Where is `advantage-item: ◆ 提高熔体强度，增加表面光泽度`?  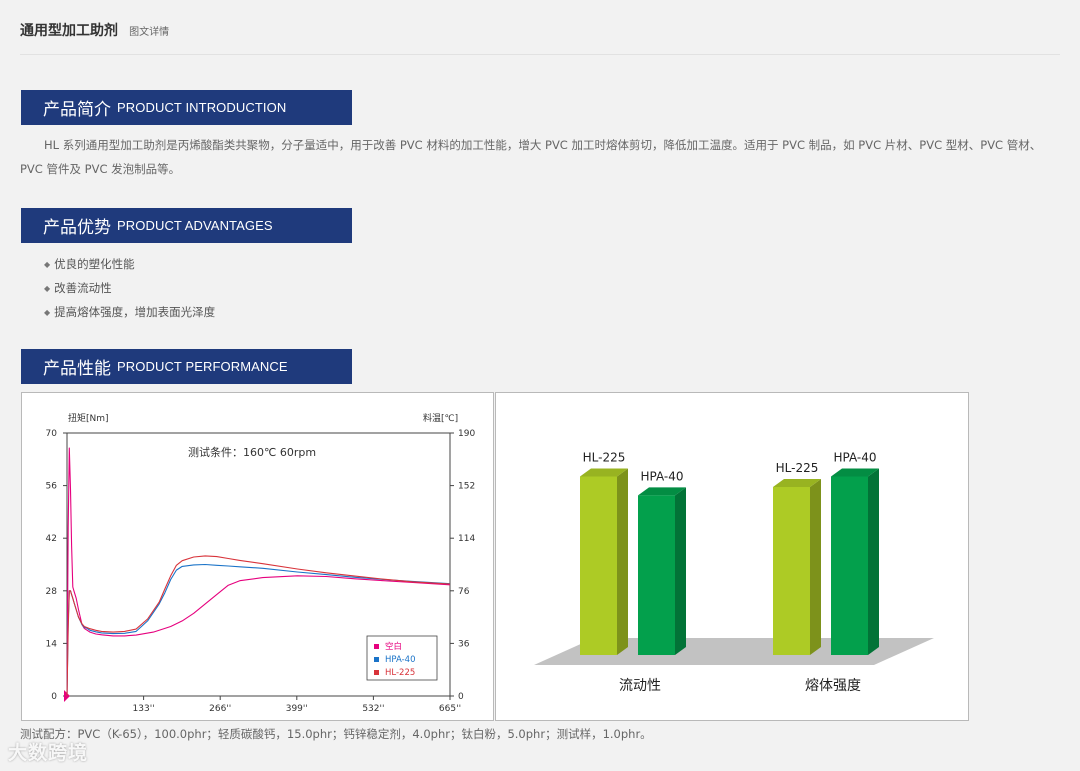 advantage-item: ◆ 提高熔体强度，增加表面光泽度 is located at coordinates (129, 312).